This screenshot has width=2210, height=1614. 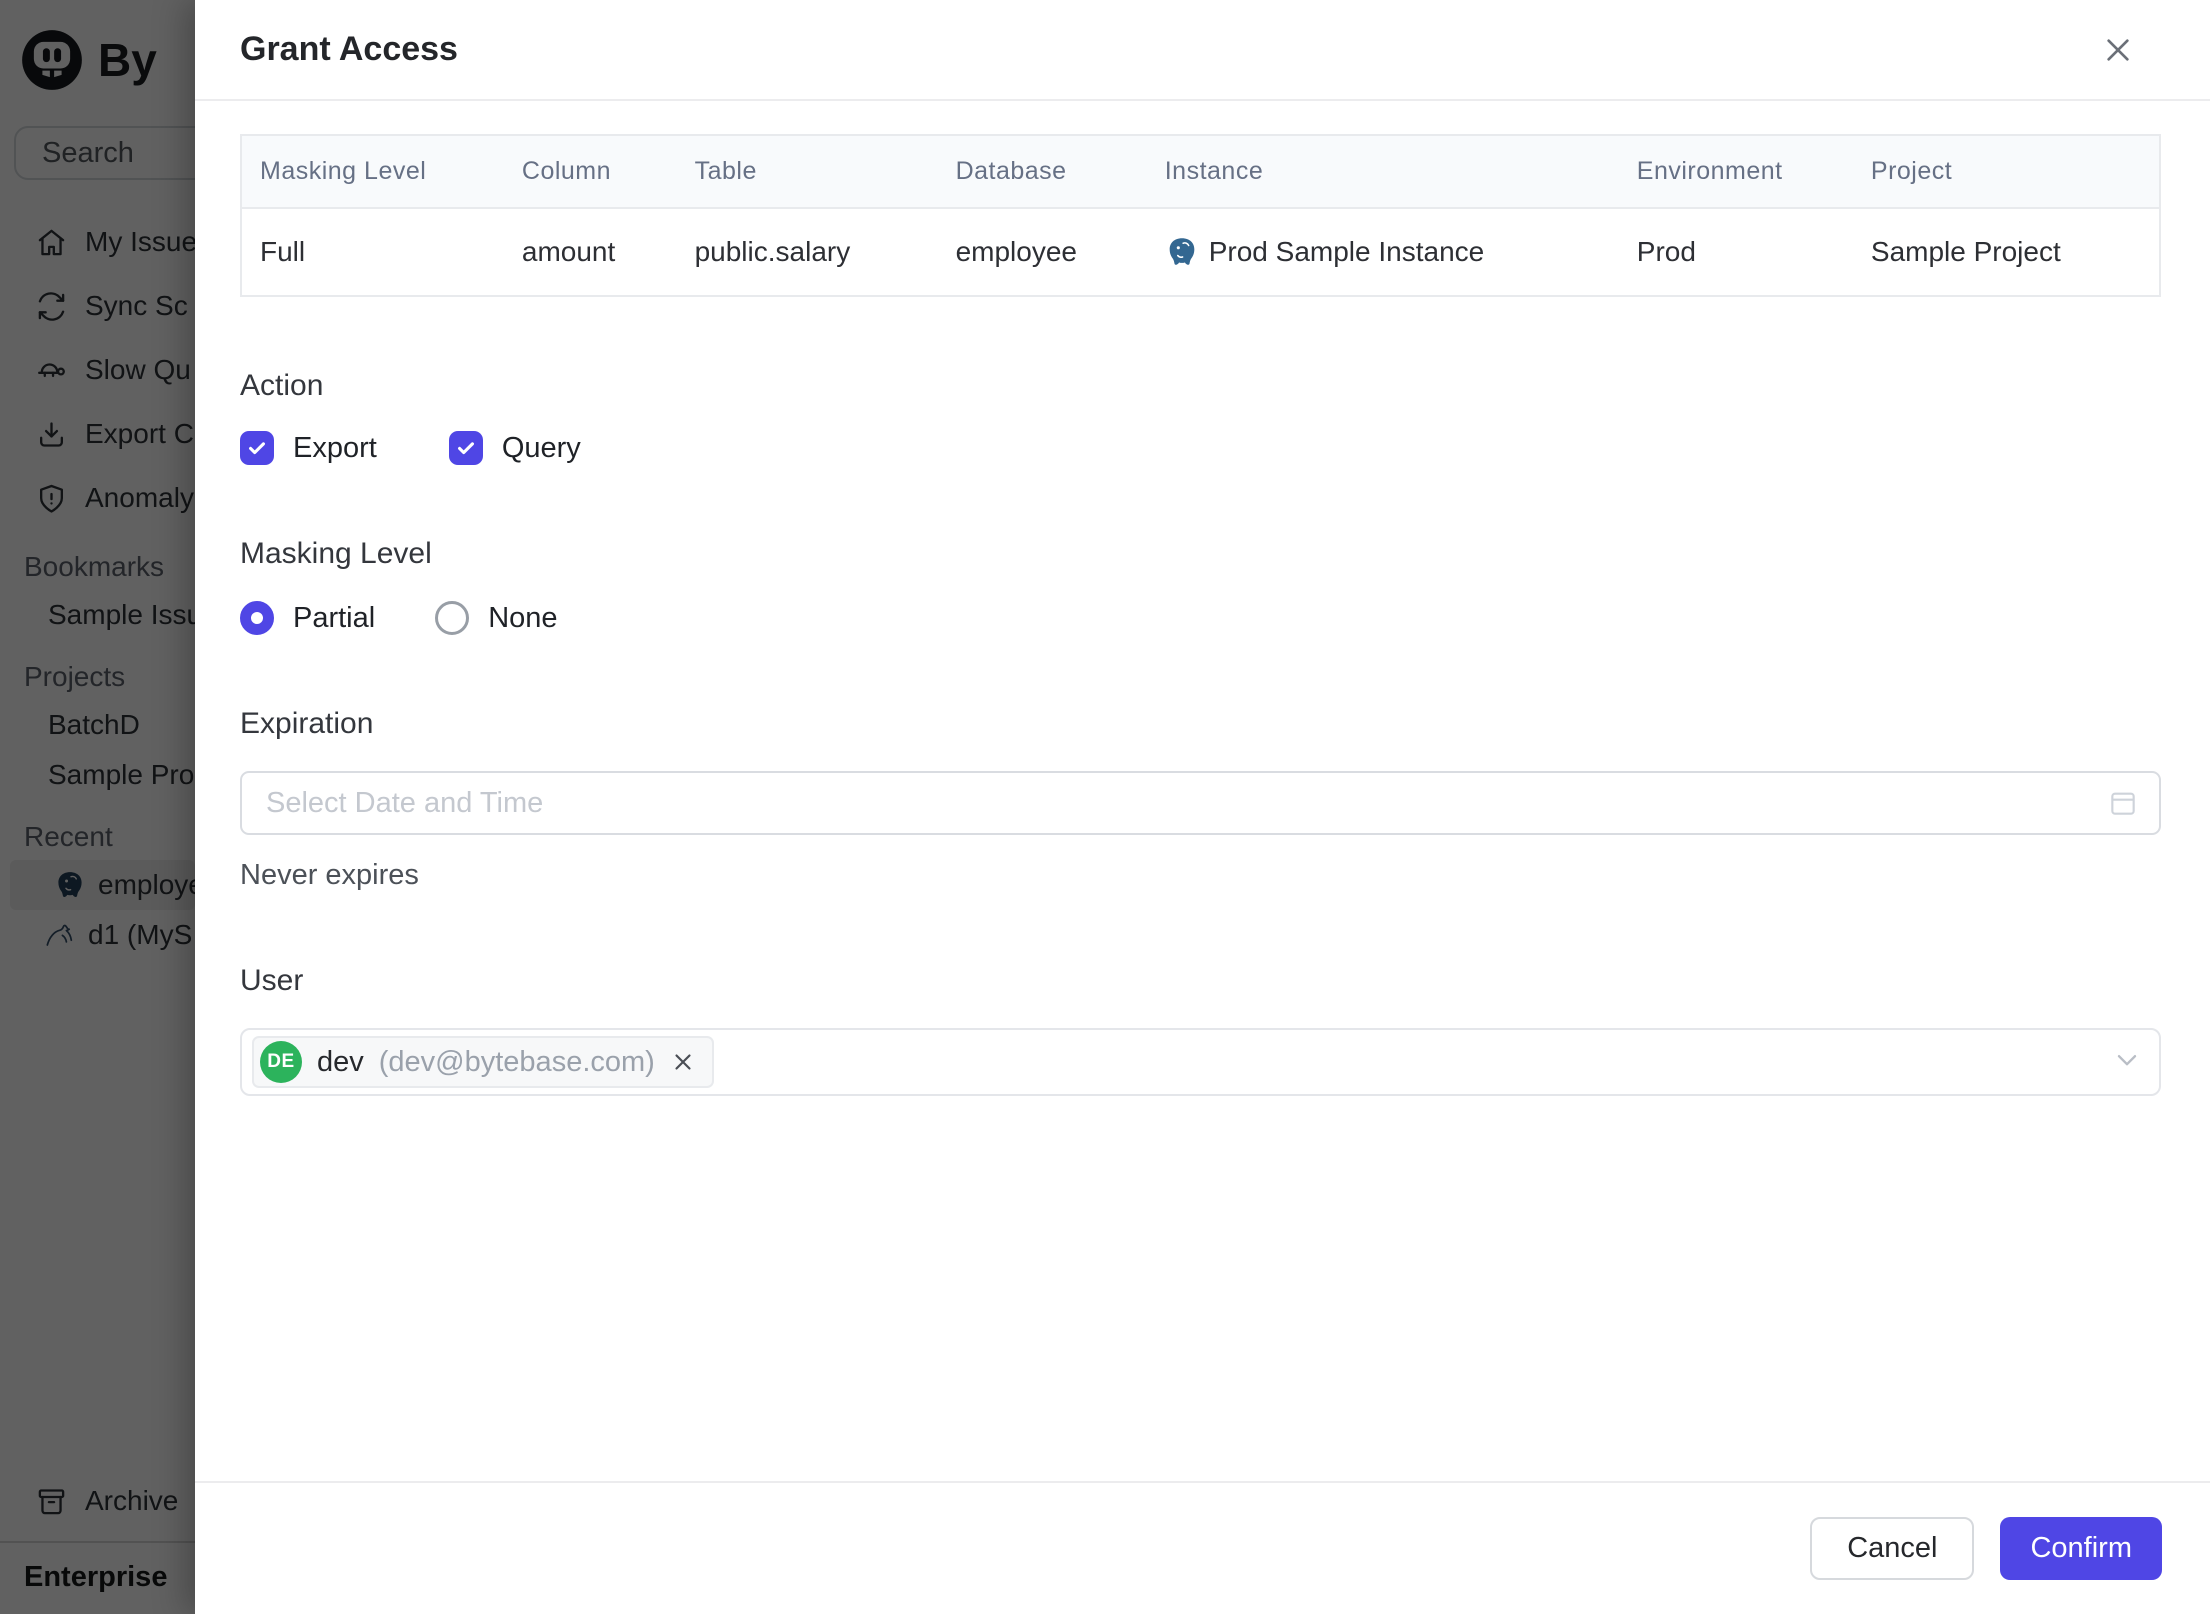 I want to click on masking-level-options: Partial None, so click(x=1200, y=618).